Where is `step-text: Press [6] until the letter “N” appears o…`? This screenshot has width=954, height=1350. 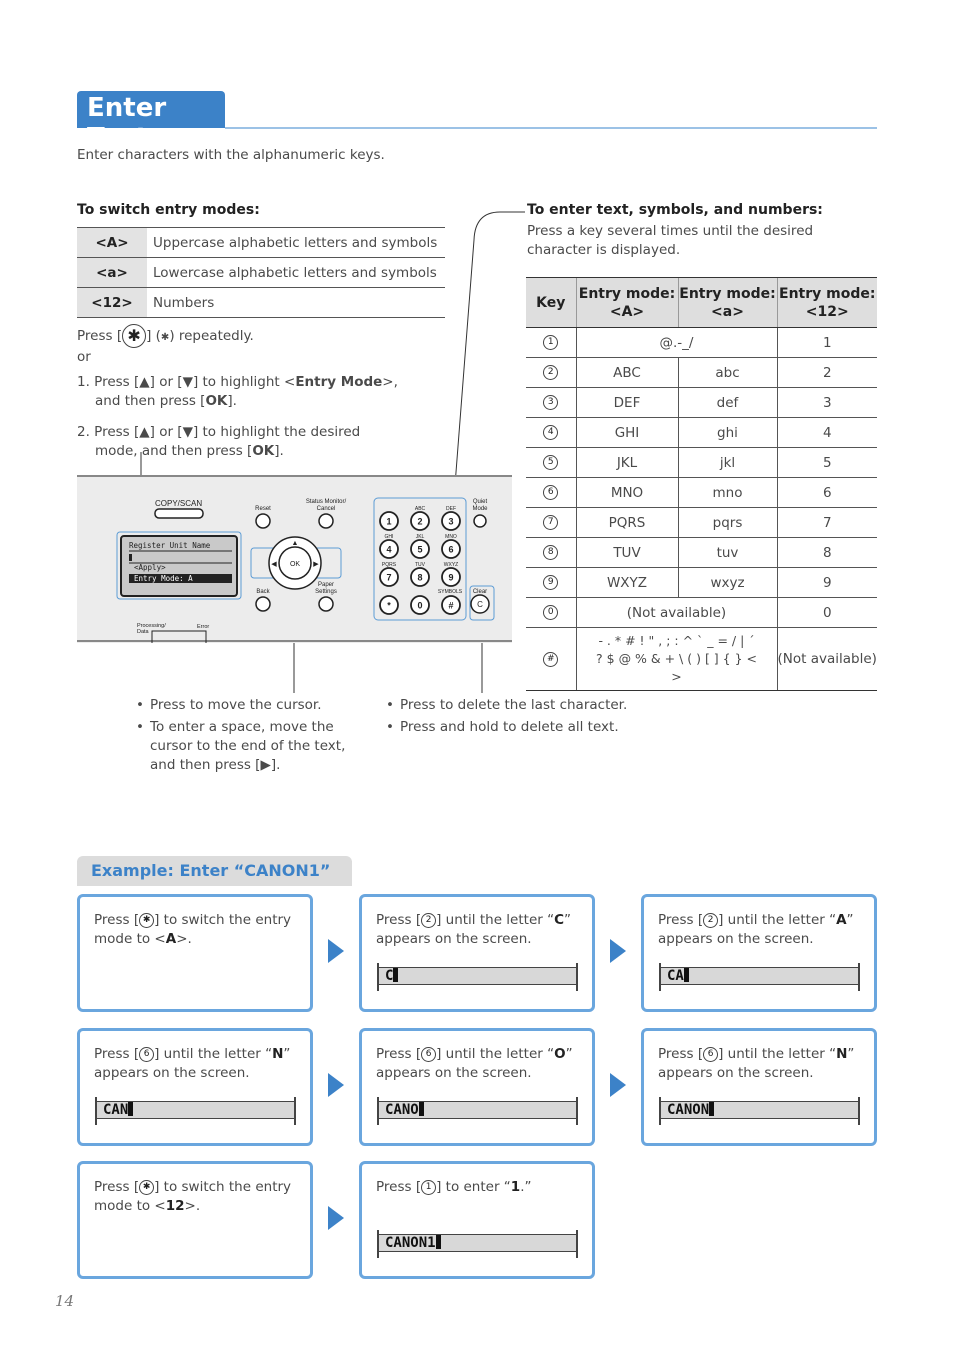 step-text: Press [6] until the letter “N” appears o… is located at coordinates (759, 1064).